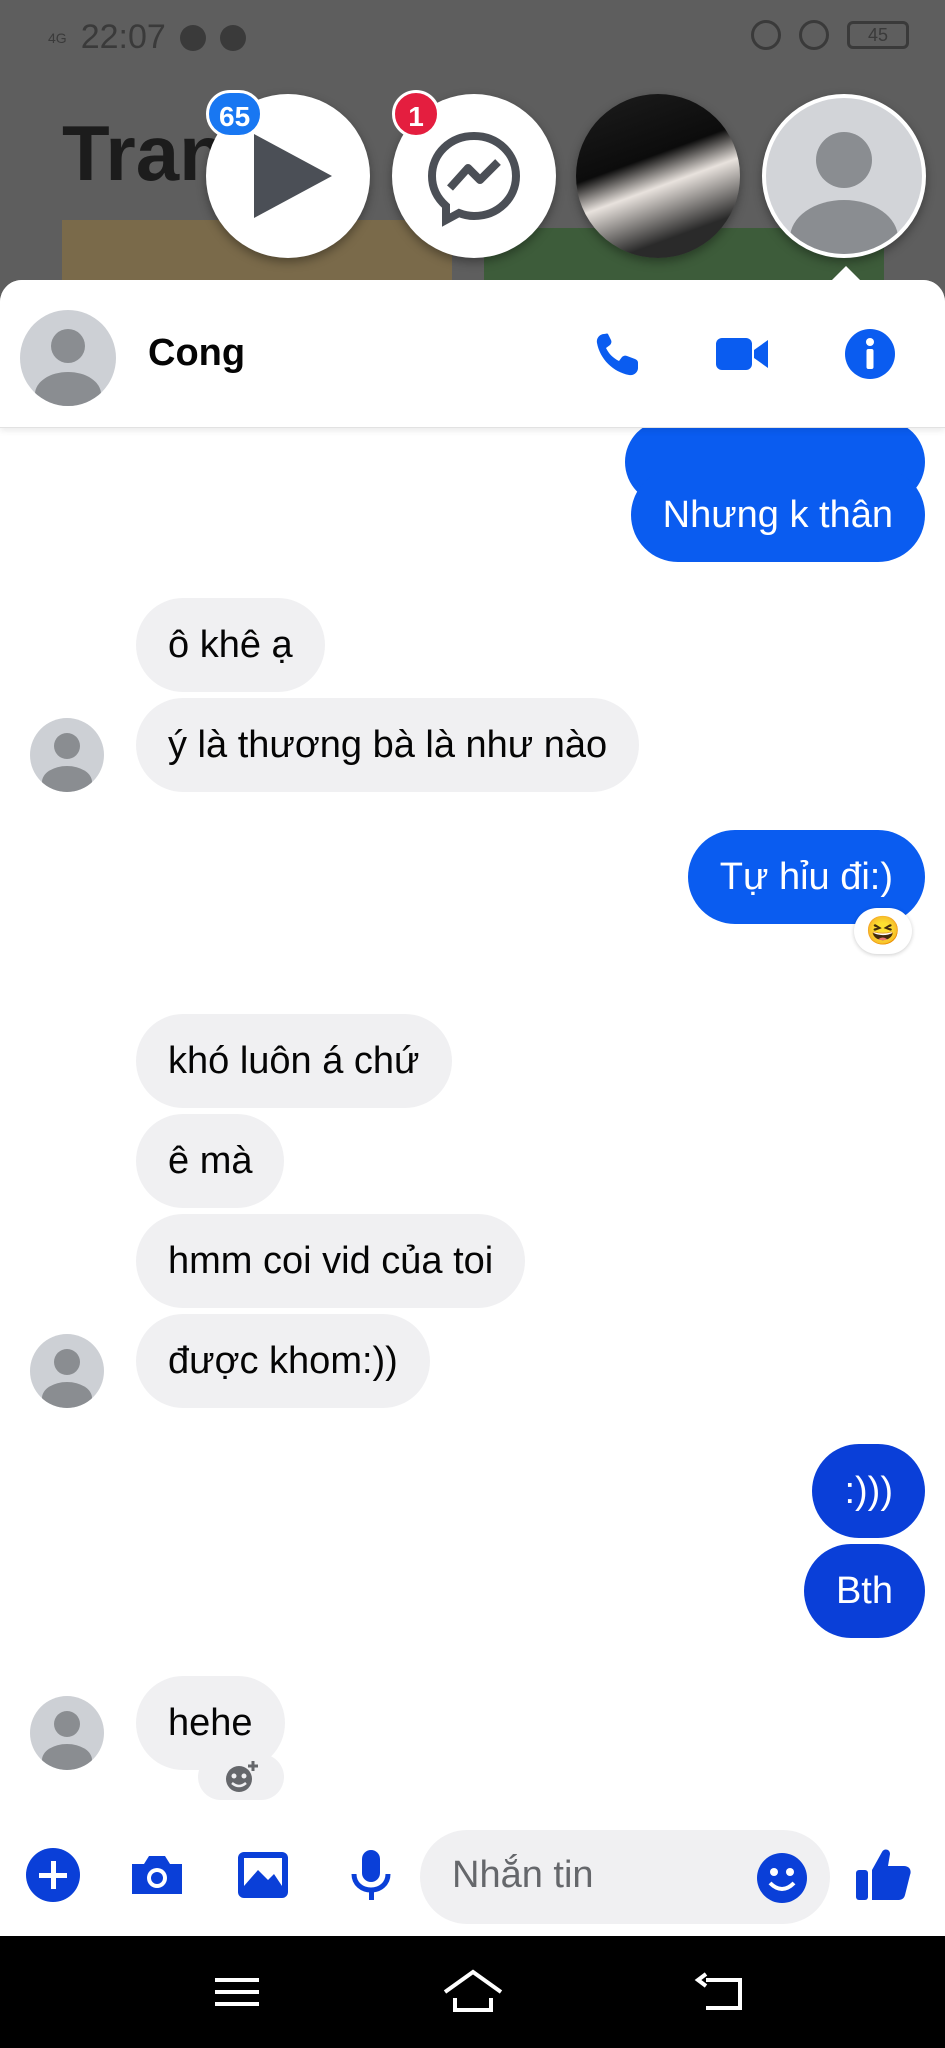 Image resolution: width=945 pixels, height=2048 pixels. Describe the element at coordinates (777, 515) in the screenshot. I see `message-bubble: Nhưng k thân` at that location.